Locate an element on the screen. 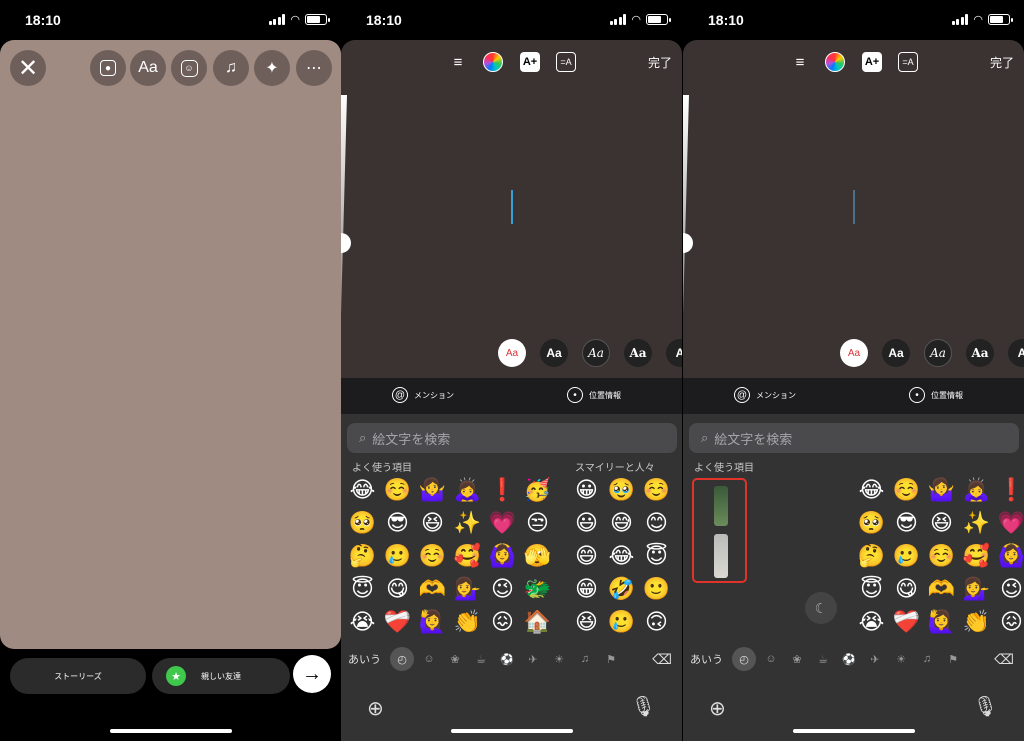 The height and width of the screenshot is (741, 1024). microphone-icon: 🎙 is located at coordinates (985, 706).